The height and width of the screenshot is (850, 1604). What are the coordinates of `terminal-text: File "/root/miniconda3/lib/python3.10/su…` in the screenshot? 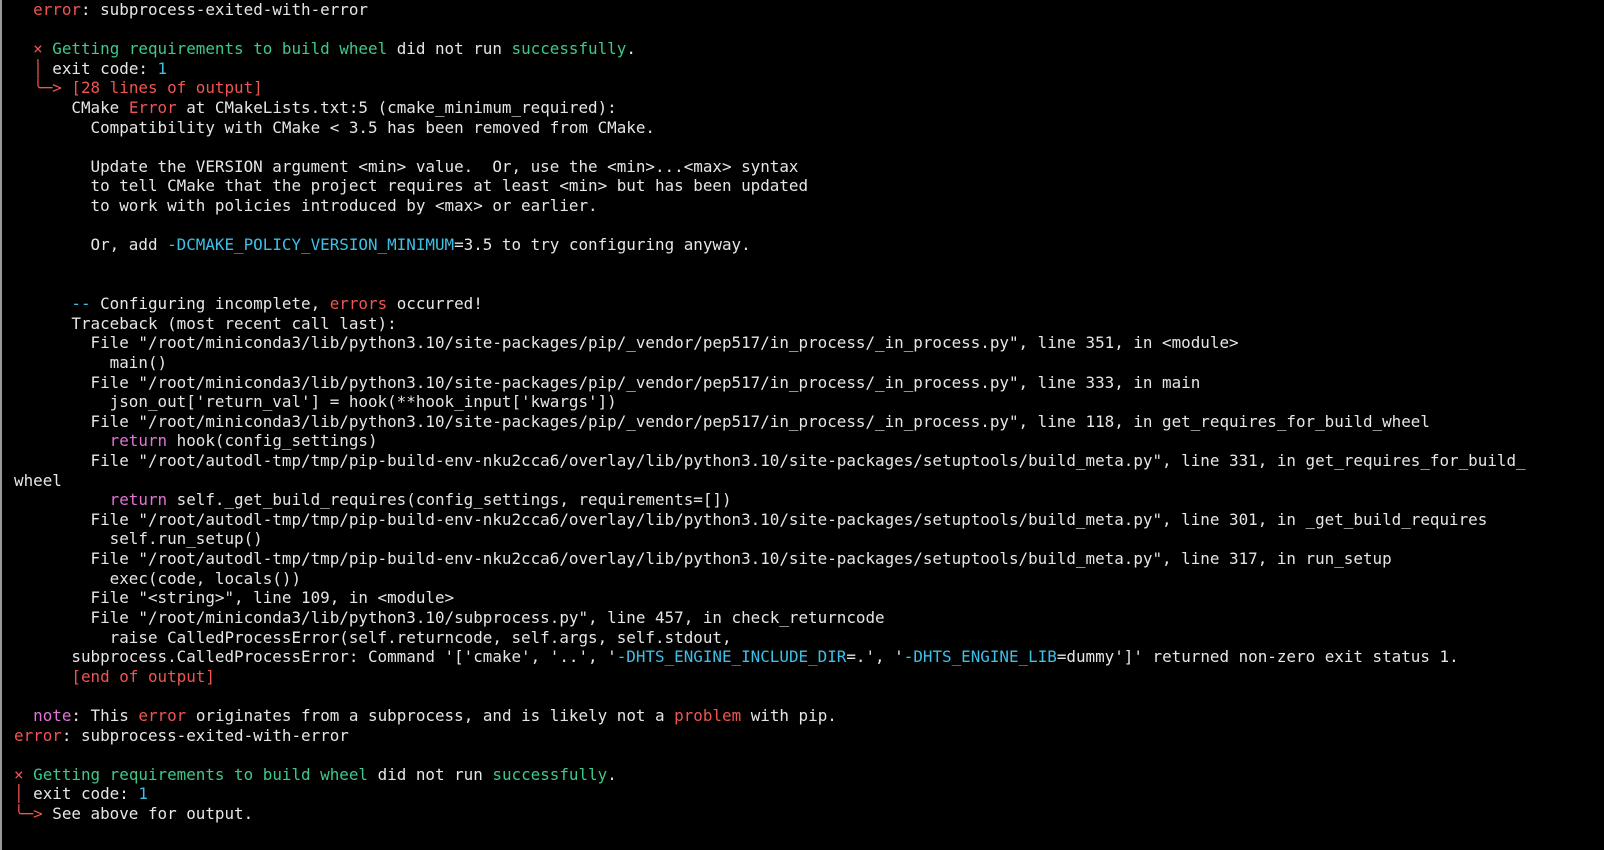 It's located at (449, 617).